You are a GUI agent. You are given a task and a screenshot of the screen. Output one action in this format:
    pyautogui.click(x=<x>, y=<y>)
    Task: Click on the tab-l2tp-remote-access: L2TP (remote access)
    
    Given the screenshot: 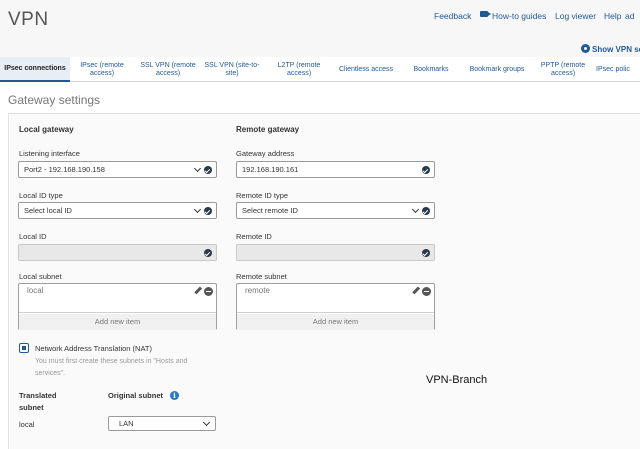 What is the action you would take?
    pyautogui.click(x=299, y=69)
    